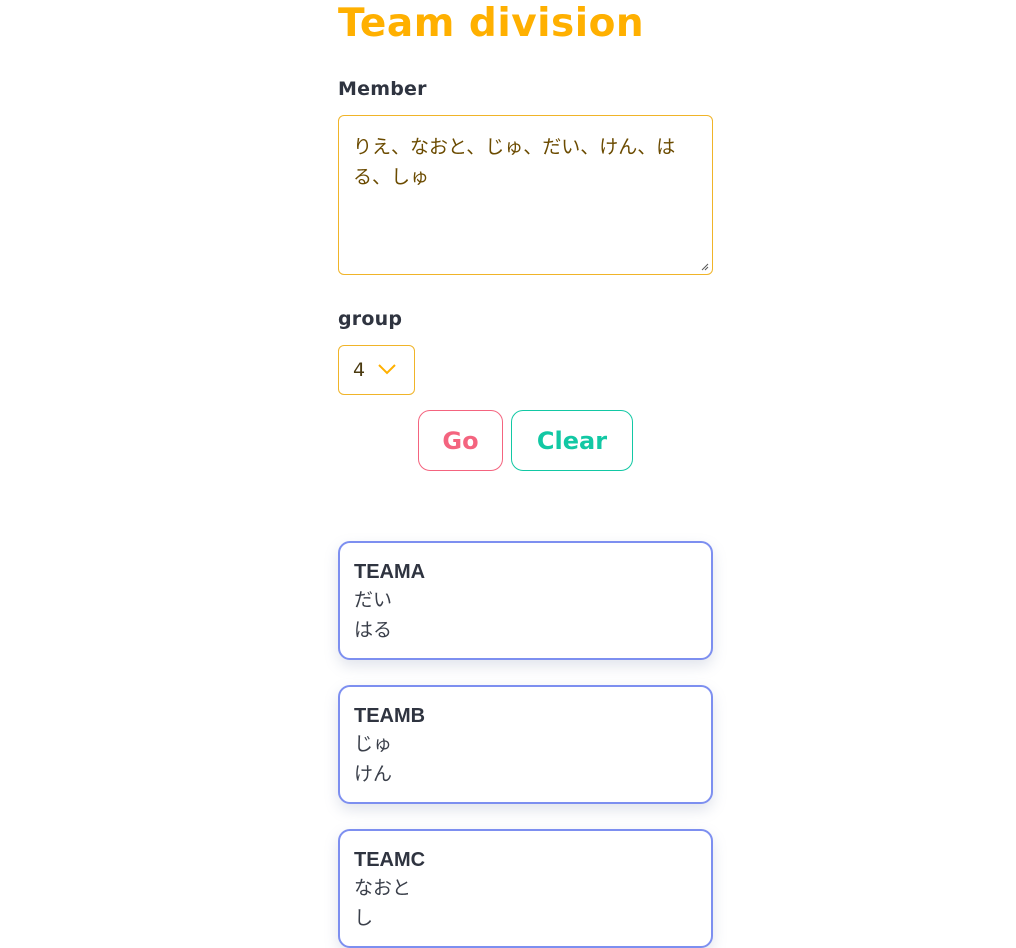 The image size is (1016, 948). I want to click on group-select: 4, so click(376, 370).